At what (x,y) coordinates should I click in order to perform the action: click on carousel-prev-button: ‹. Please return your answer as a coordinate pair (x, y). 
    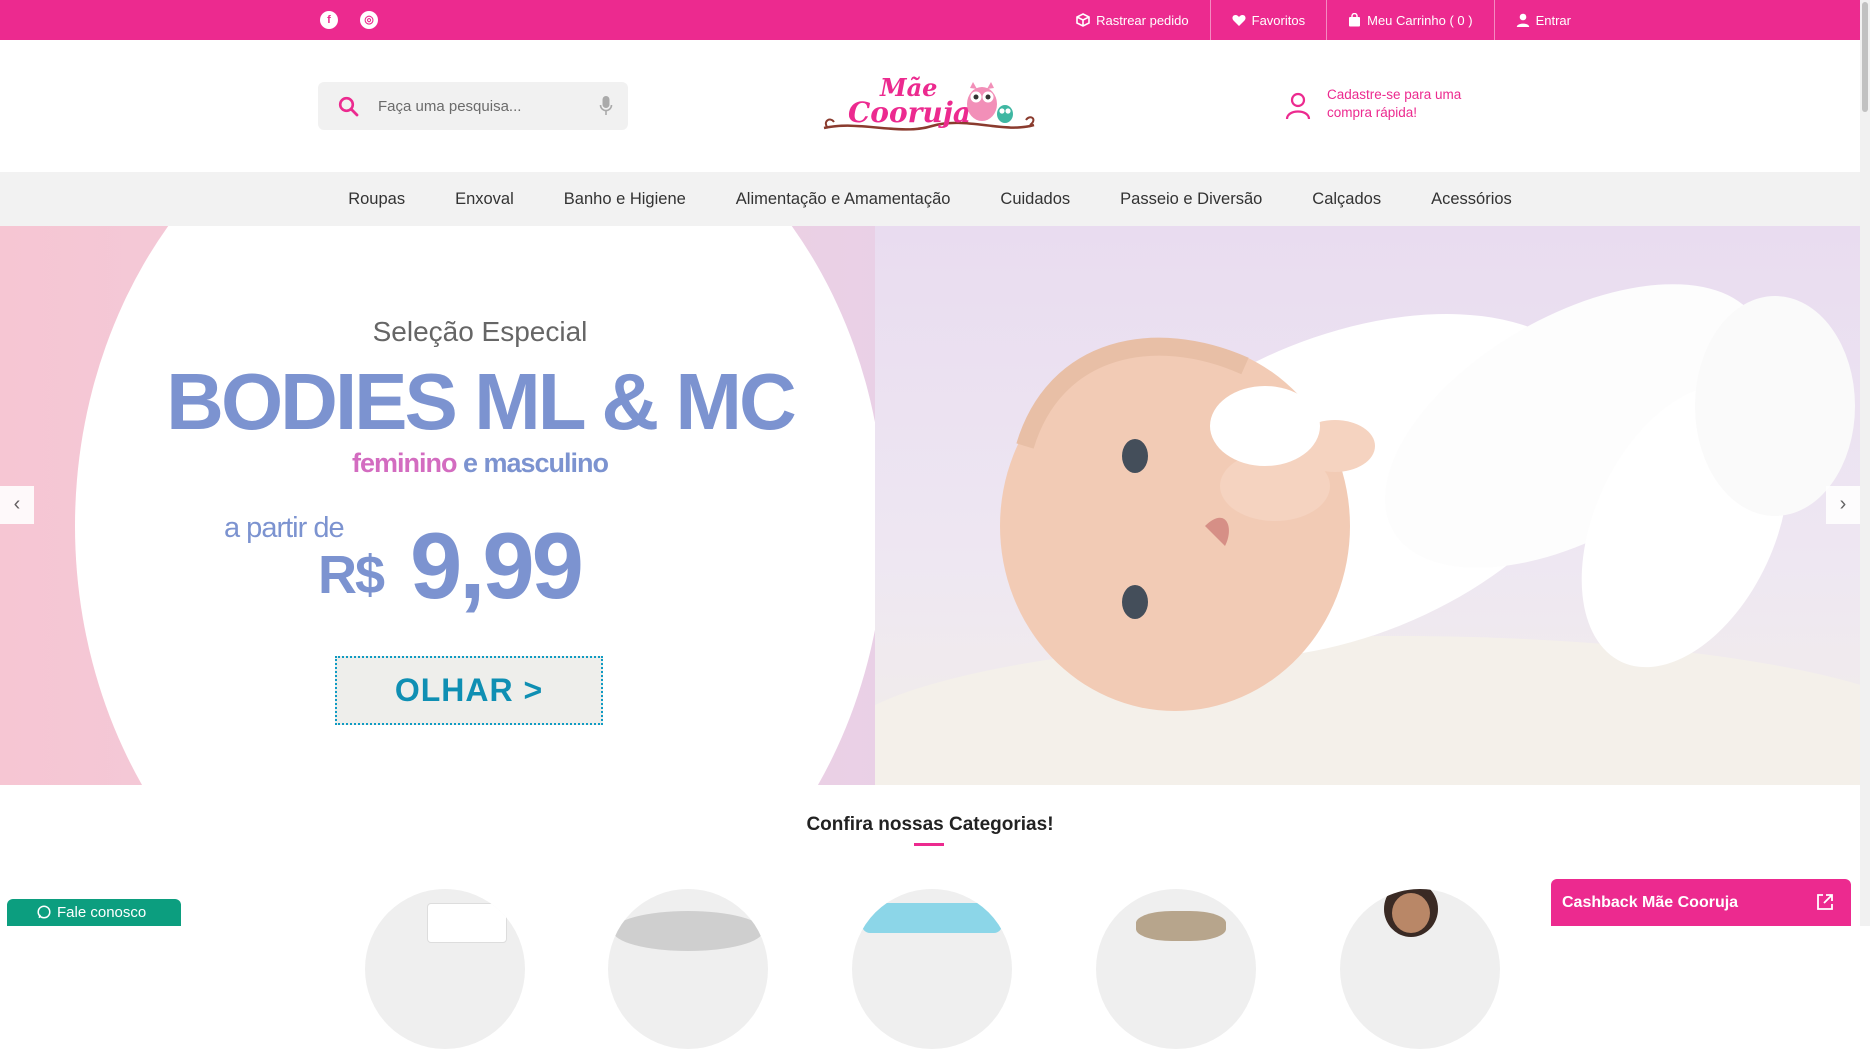
    Looking at the image, I should click on (17, 505).